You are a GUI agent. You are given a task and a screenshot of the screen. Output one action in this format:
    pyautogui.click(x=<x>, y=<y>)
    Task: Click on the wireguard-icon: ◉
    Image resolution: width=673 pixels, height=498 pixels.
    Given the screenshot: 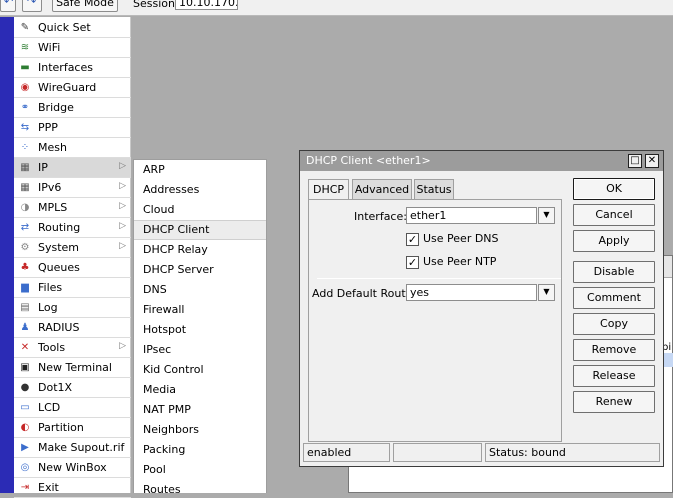 What is the action you would take?
    pyautogui.click(x=25, y=87)
    